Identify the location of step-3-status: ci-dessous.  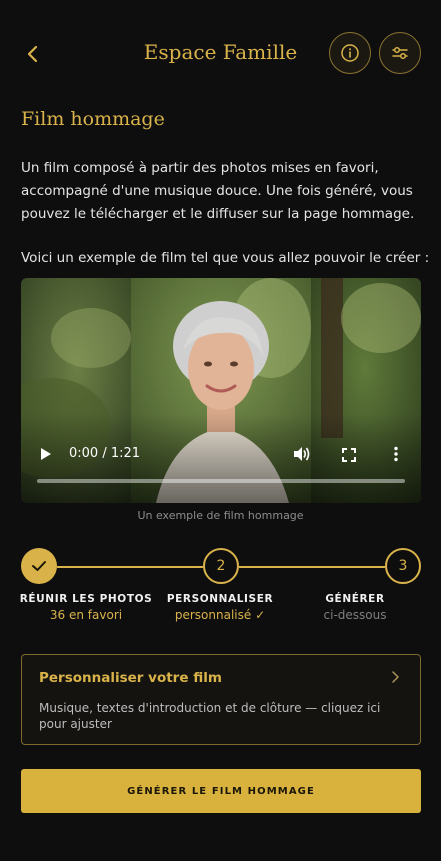
(355, 615).